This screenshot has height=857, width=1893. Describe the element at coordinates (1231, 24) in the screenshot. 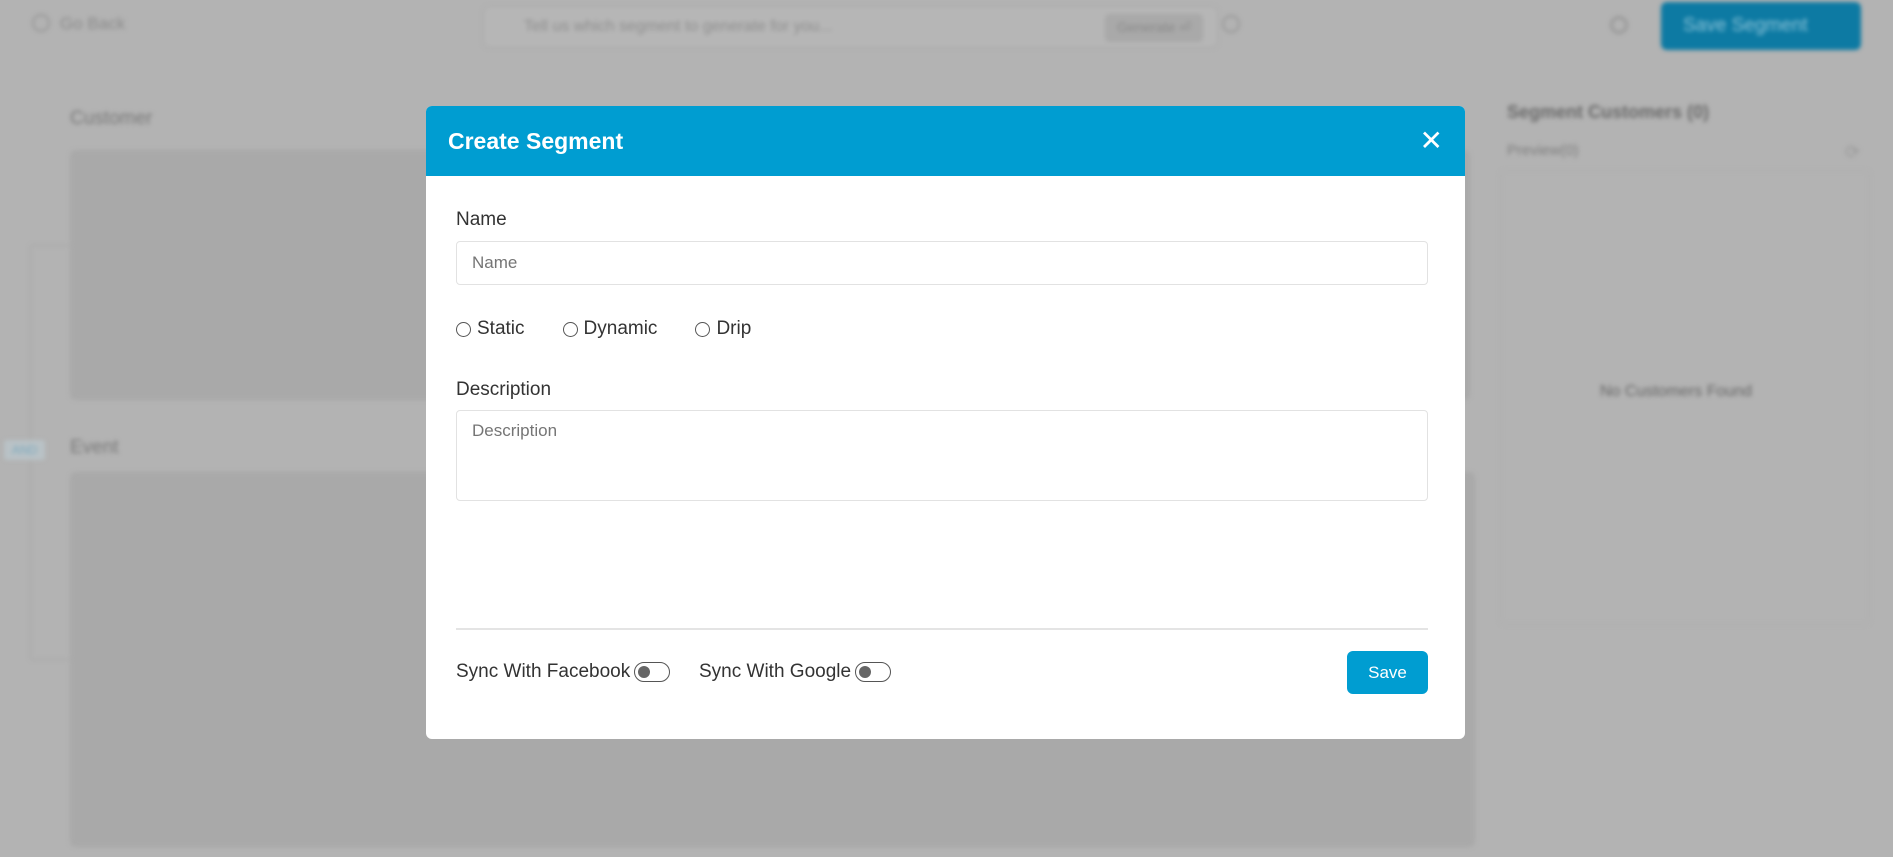

I see `info-icon` at that location.